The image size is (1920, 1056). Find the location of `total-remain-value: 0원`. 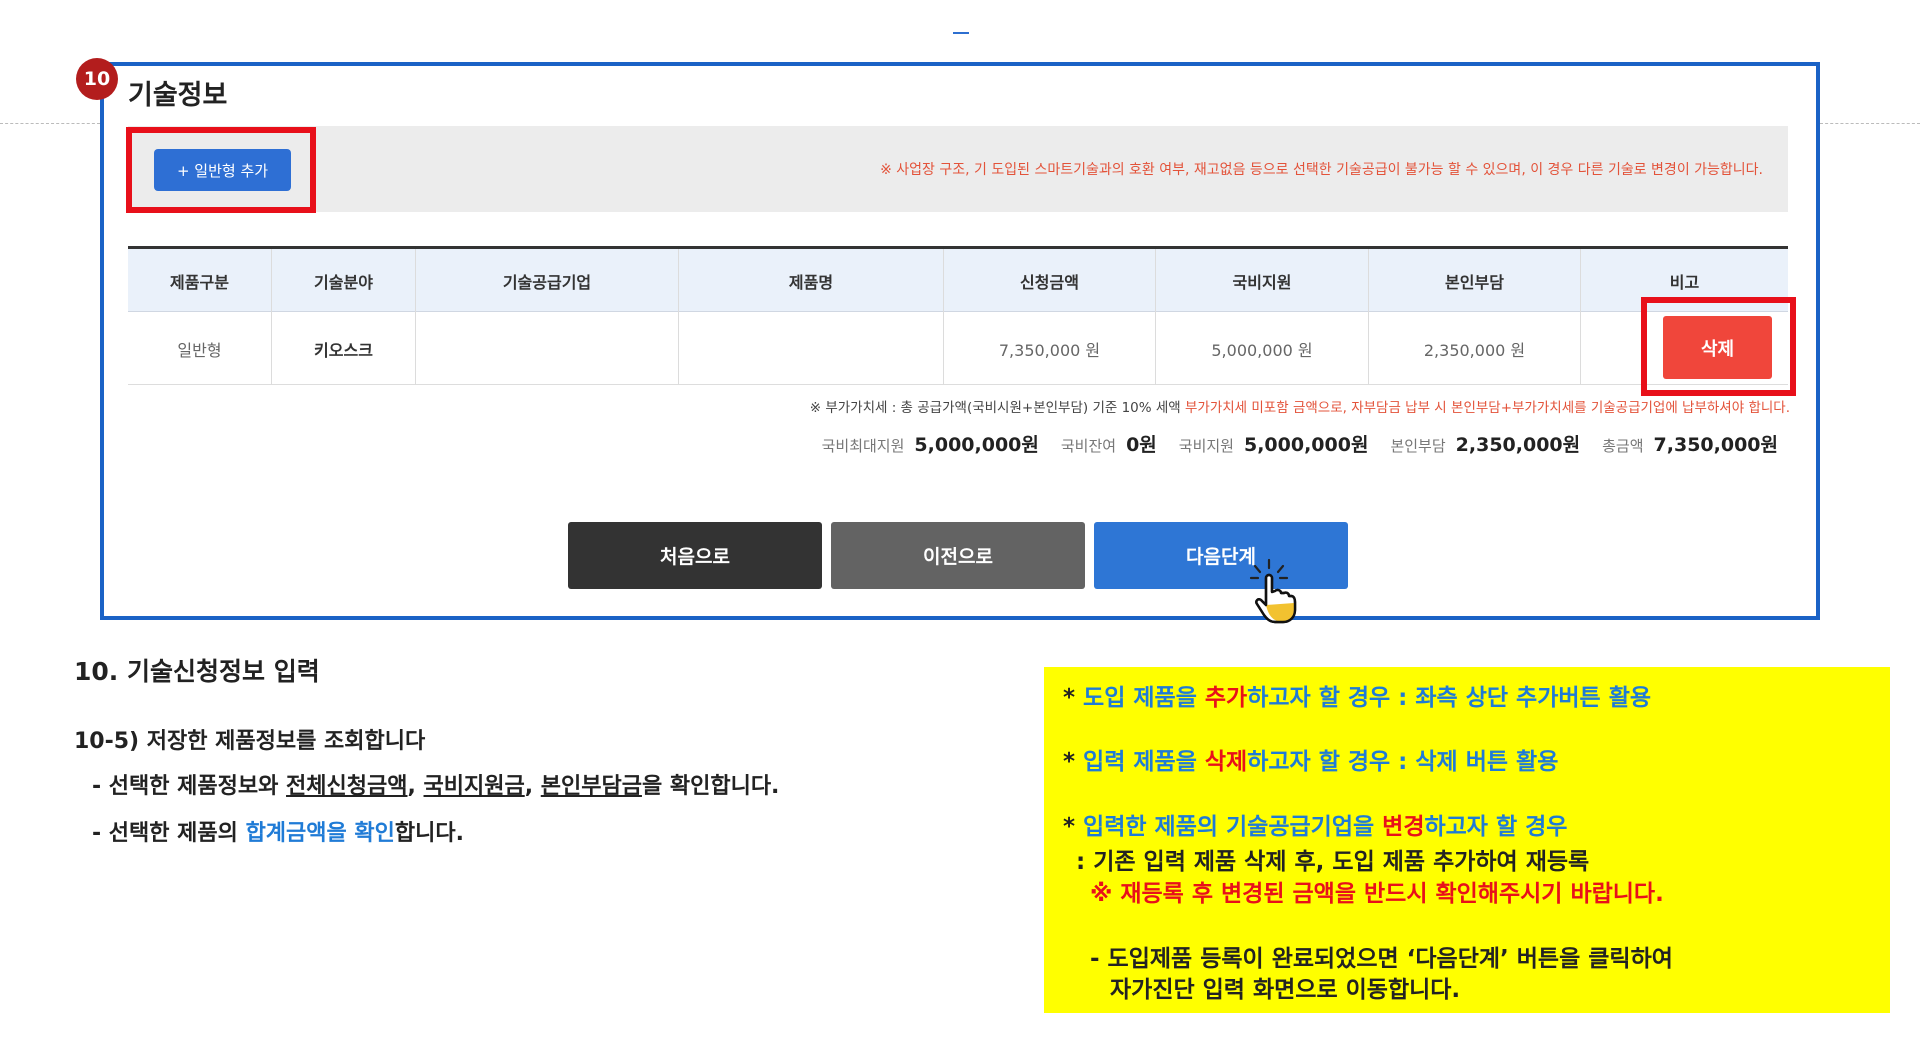

total-remain-value: 0원 is located at coordinates (1141, 445).